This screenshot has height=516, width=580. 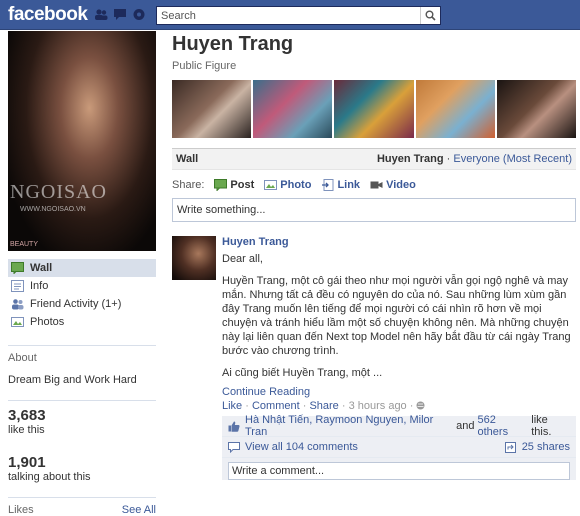 What do you see at coordinates (541, 426) in the screenshot?
I see `likers-suffix: like this.` at bounding box center [541, 426].